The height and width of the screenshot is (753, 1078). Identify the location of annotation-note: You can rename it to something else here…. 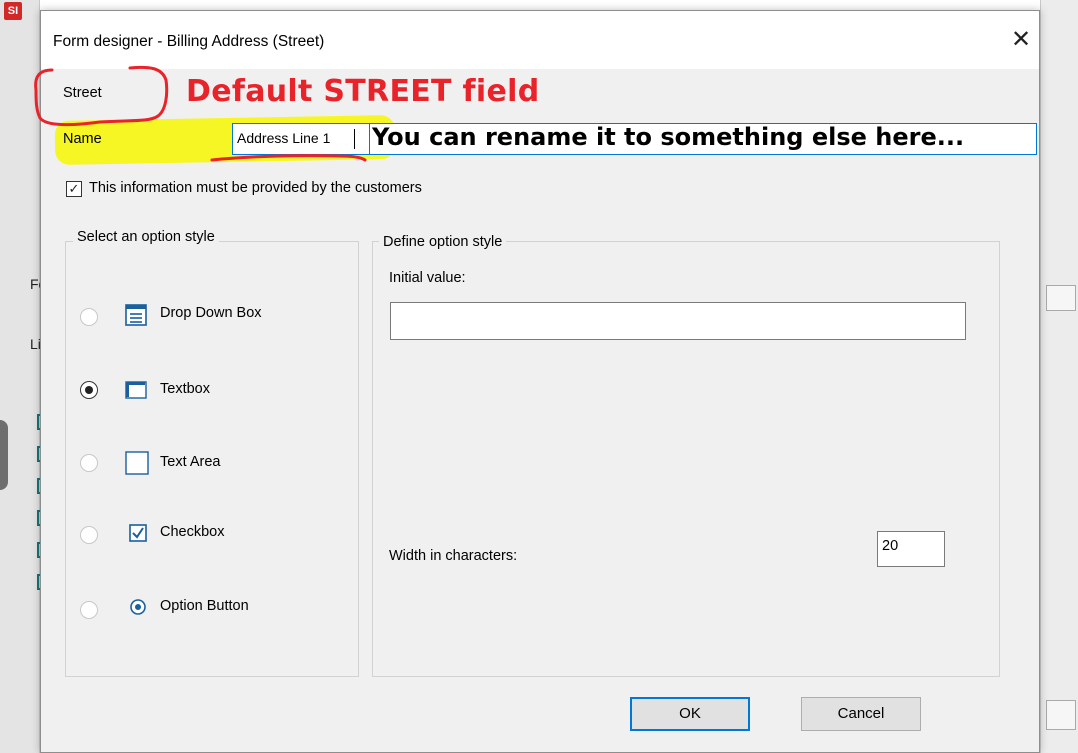
(668, 137).